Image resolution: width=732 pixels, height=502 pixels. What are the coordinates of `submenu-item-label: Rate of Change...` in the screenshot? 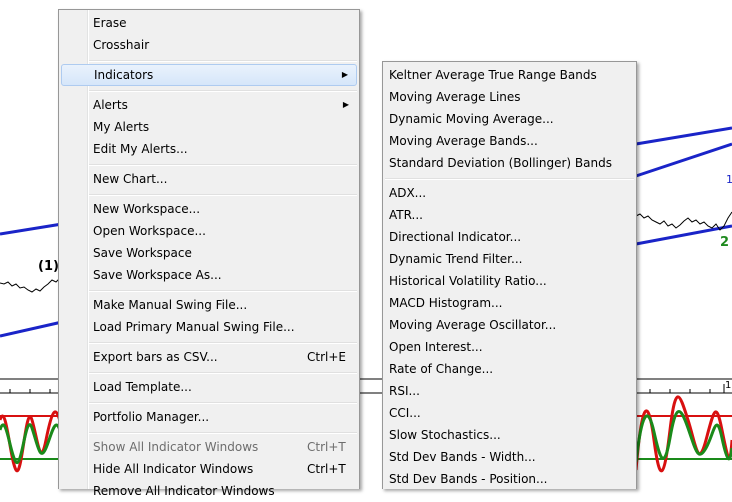 It's located at (441, 369).